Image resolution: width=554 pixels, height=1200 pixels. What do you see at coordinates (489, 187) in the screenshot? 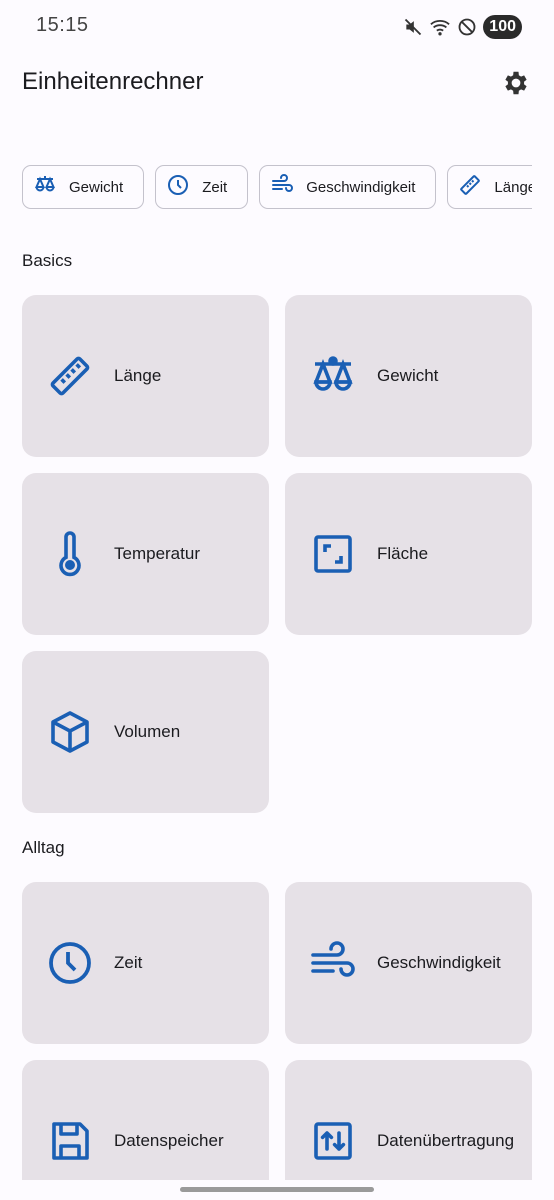
I see `chip-laenge: Länge` at bounding box center [489, 187].